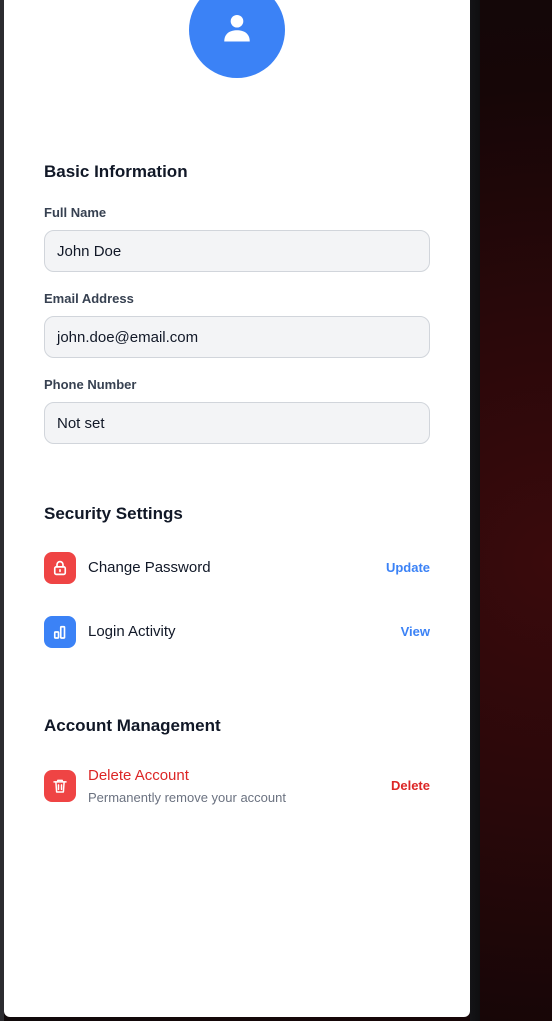 This screenshot has height=1021, width=552. Describe the element at coordinates (408, 567) in the screenshot. I see `update-password-button: Update` at that location.